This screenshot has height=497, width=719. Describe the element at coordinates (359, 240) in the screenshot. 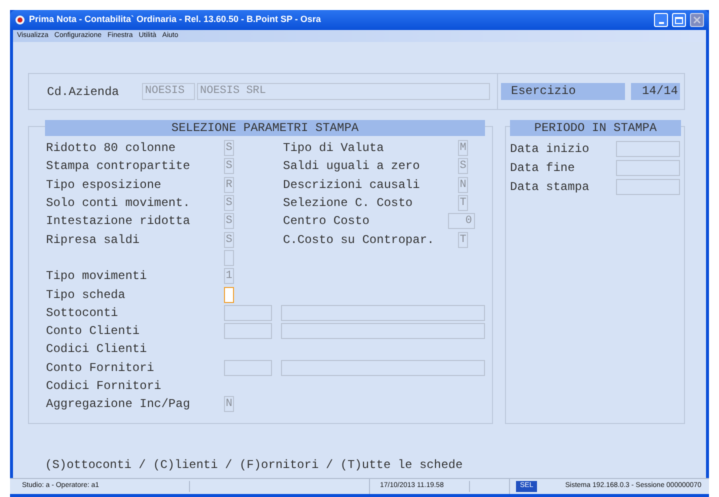

I see `parameter-label: C.Costo su Contropar.` at that location.